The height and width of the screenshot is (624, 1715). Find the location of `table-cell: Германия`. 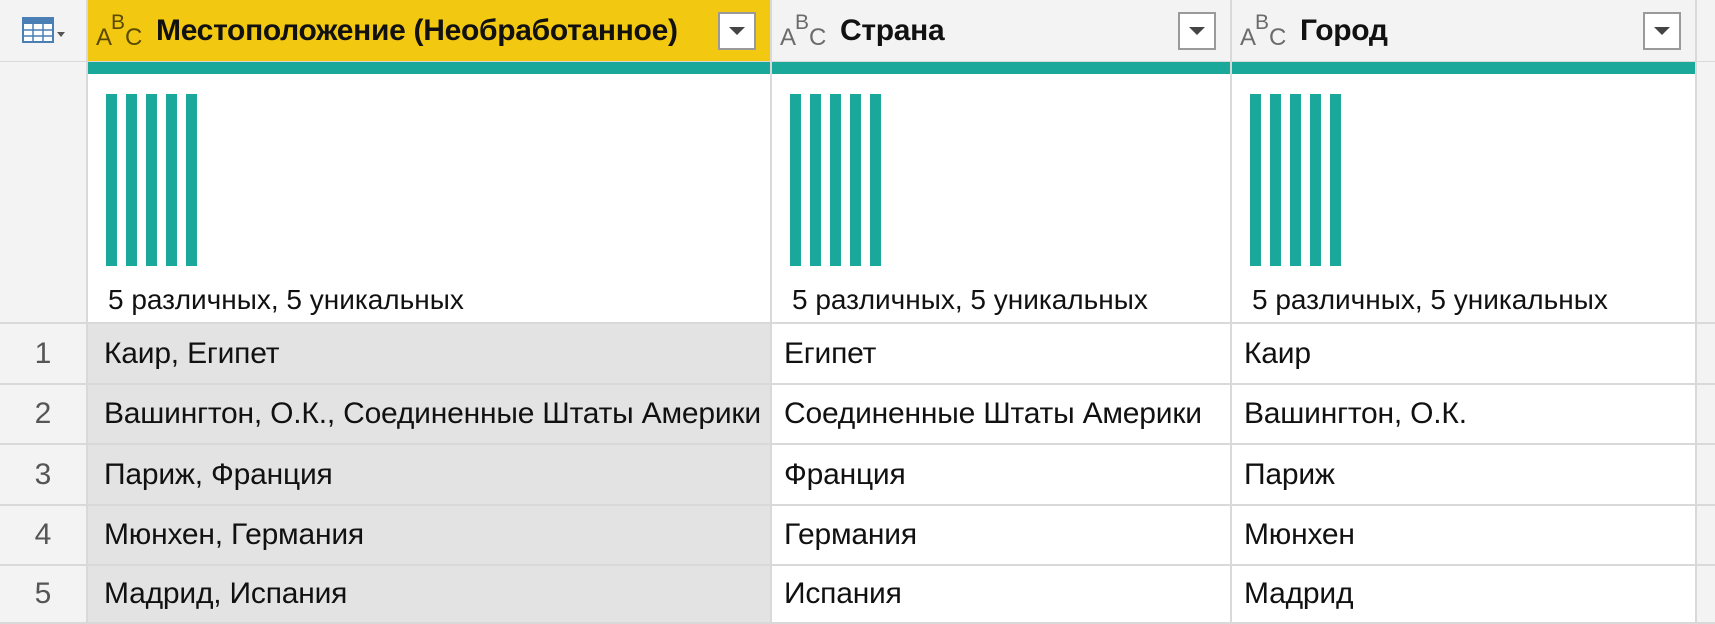

table-cell: Германия is located at coordinates (1002, 536).